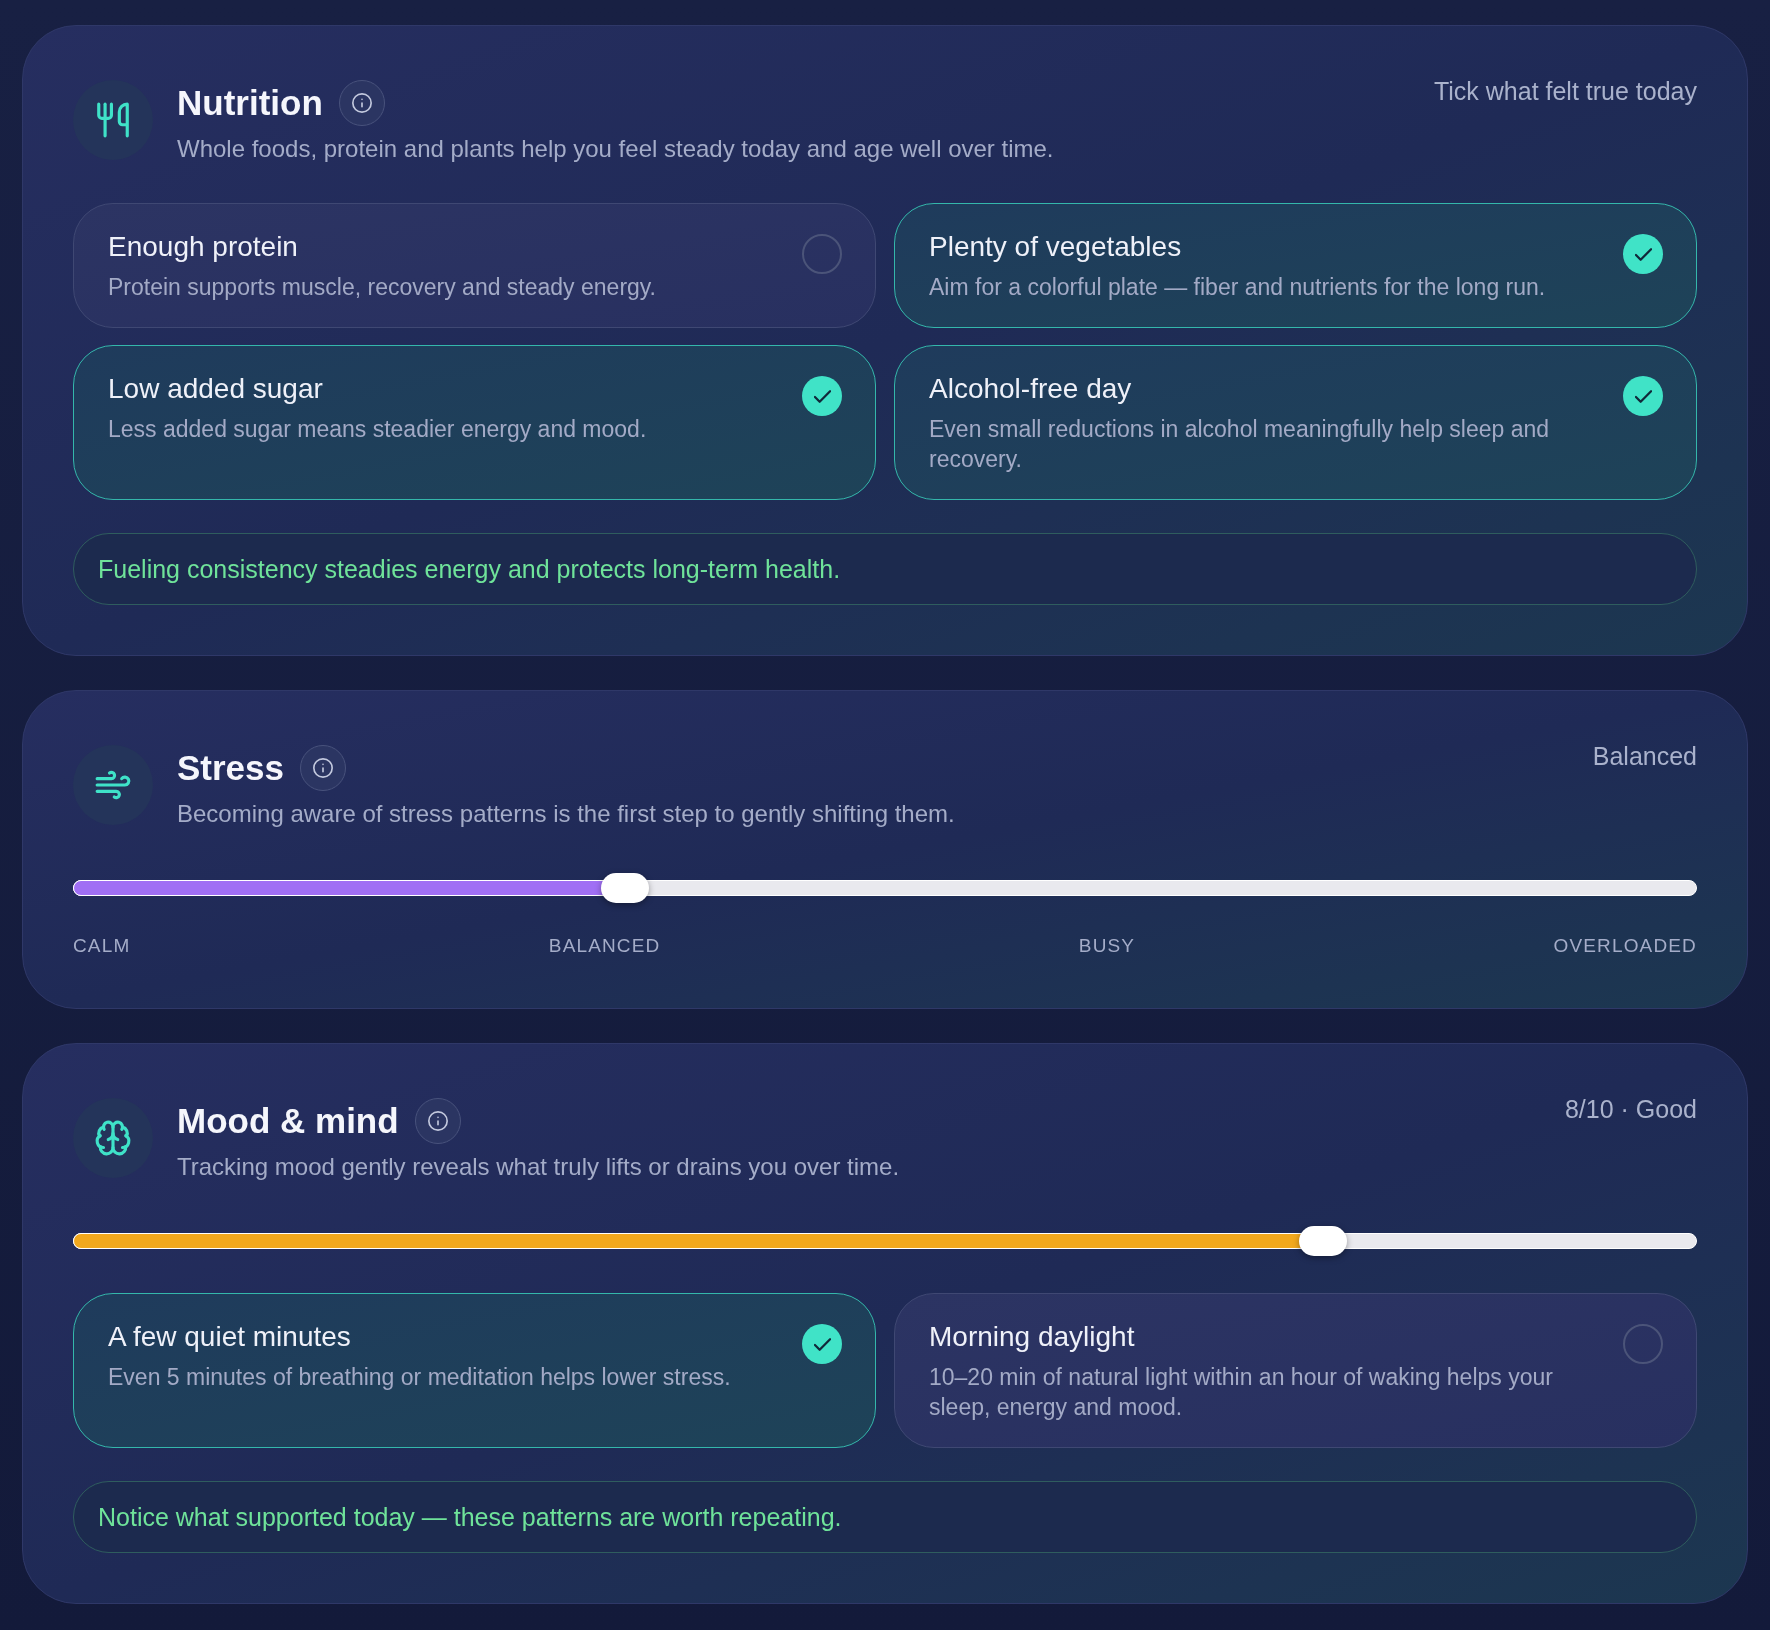 This screenshot has width=1770, height=1630. Describe the element at coordinates (1056, 247) in the screenshot. I see `habit-title: Plenty of vegetables` at that location.